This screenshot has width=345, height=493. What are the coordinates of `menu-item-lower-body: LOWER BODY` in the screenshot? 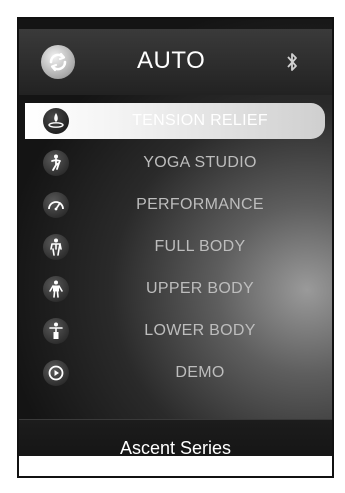 It's located at (175, 331).